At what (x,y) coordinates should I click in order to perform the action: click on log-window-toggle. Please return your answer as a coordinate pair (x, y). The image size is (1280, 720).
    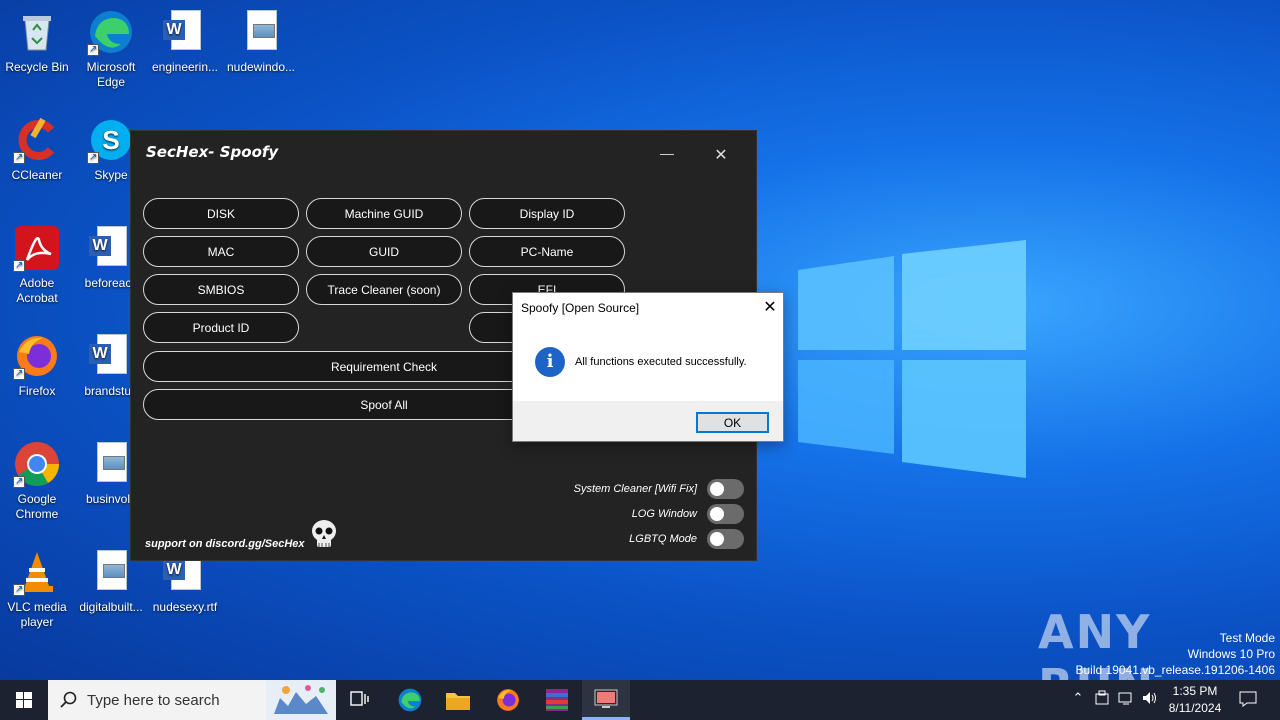
    Looking at the image, I should click on (725, 514).